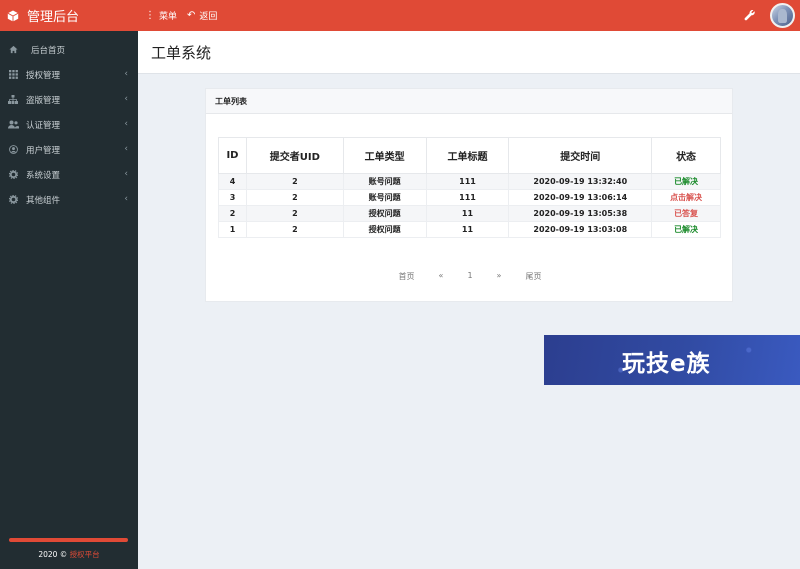 The height and width of the screenshot is (569, 800). Describe the element at coordinates (181, 53) in the screenshot. I see `page-title: 工单系统` at that location.